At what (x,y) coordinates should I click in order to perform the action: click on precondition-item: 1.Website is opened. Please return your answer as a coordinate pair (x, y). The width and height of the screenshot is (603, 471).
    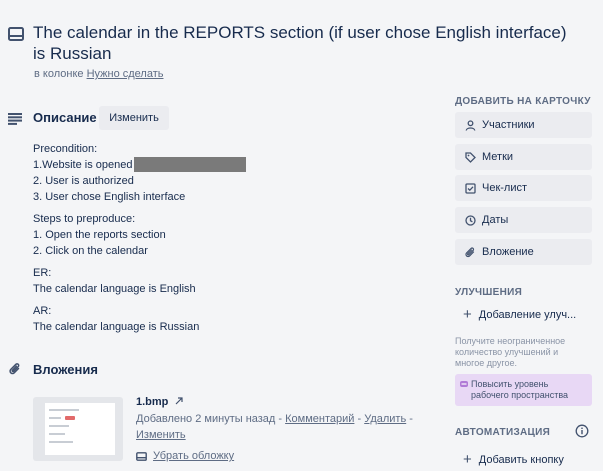
    Looking at the image, I should click on (83, 165).